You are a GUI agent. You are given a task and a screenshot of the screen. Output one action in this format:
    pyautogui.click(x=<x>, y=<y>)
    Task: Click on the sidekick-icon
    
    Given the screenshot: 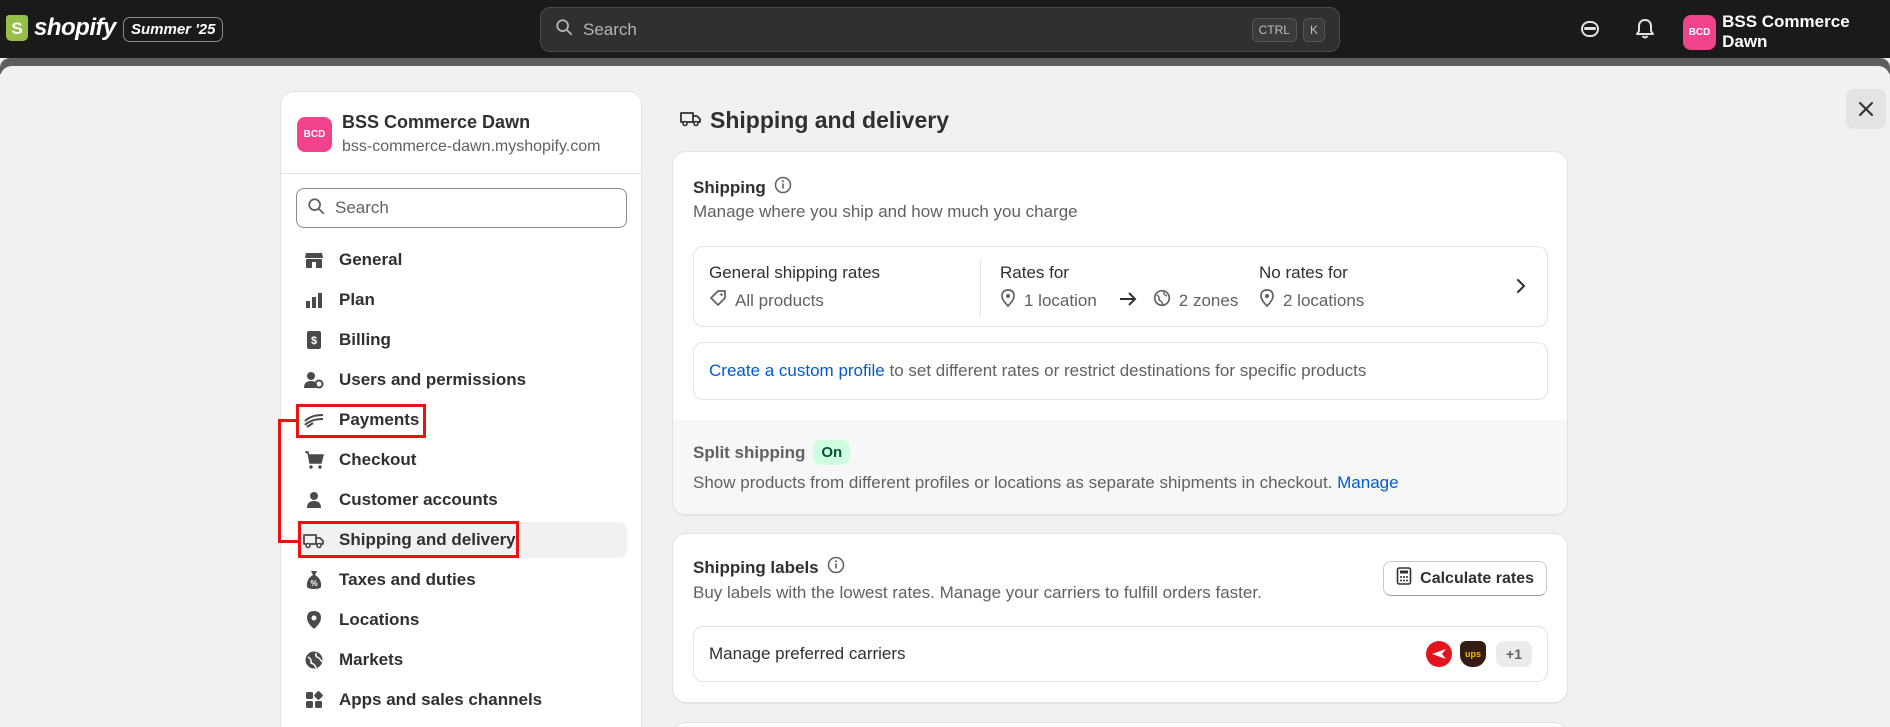 What is the action you would take?
    pyautogui.click(x=1590, y=29)
    